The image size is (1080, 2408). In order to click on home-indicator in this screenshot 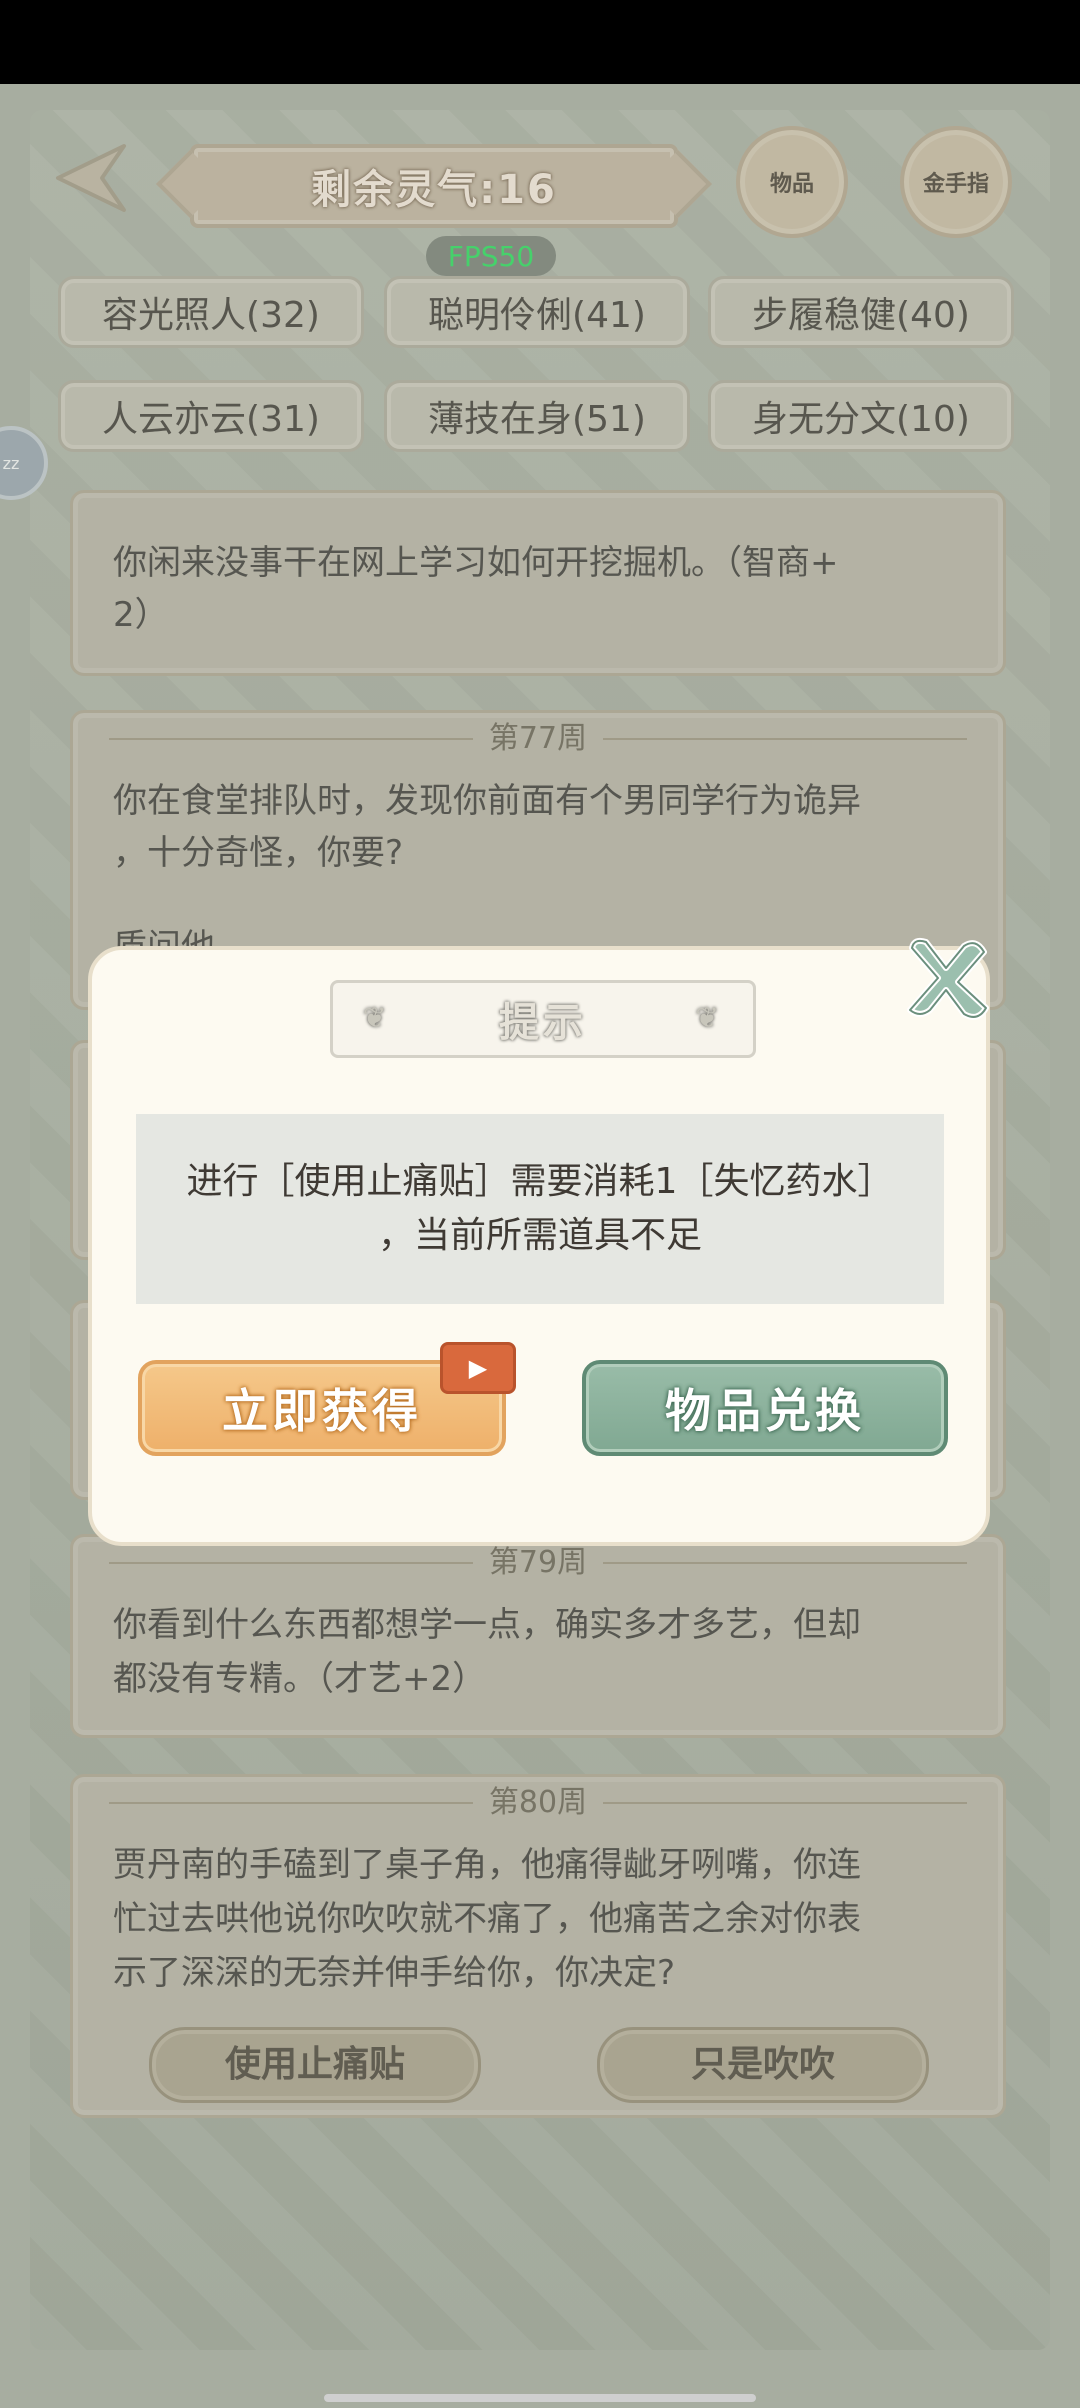, I will do `click(540, 2398)`.